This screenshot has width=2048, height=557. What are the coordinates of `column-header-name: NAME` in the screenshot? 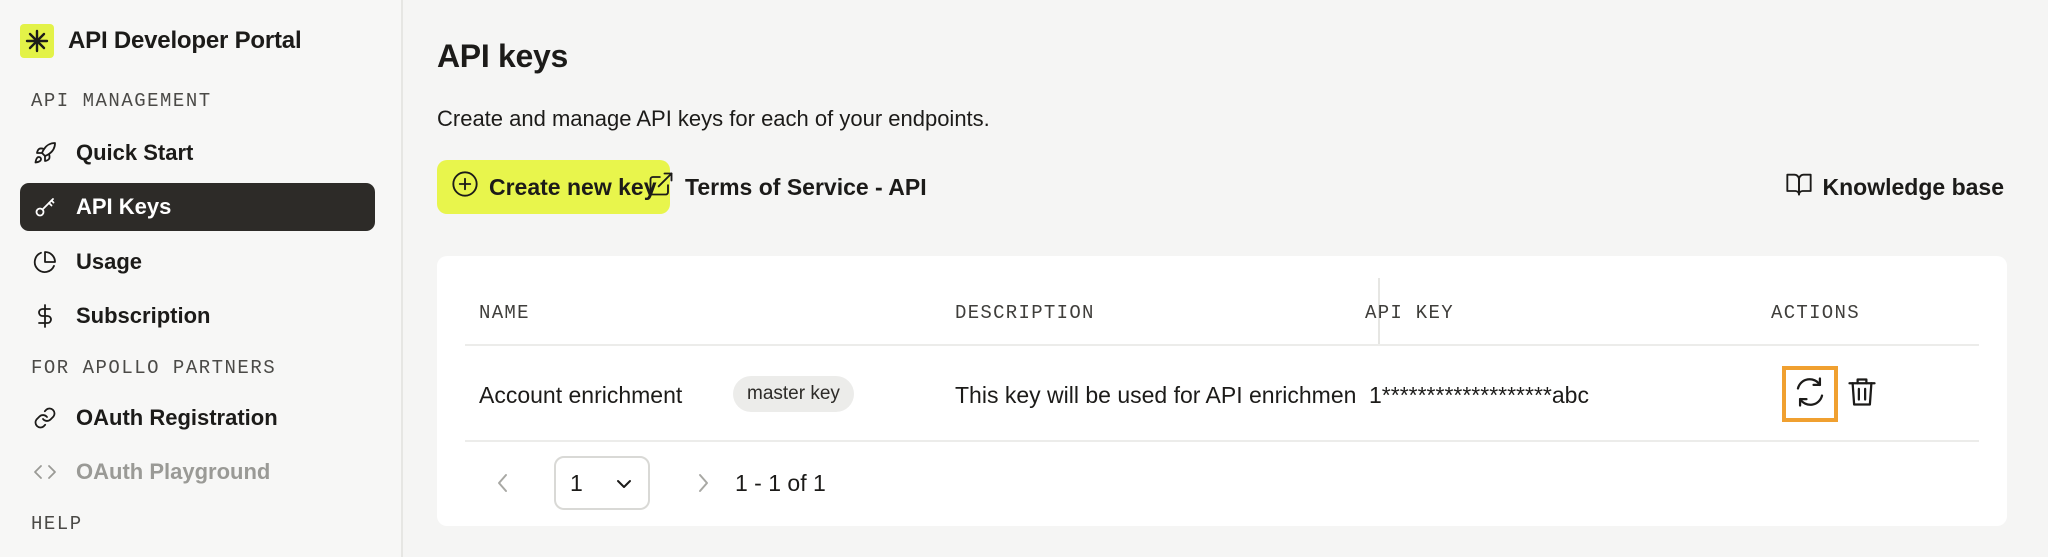 It's located at (504, 313).